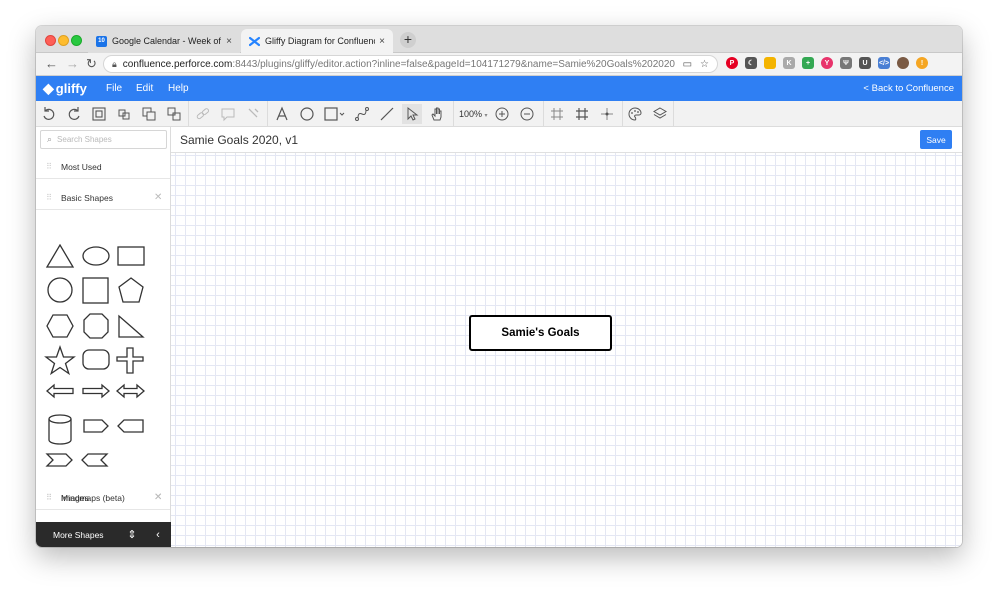  I want to click on ellipse-tool-icon, so click(307, 114).